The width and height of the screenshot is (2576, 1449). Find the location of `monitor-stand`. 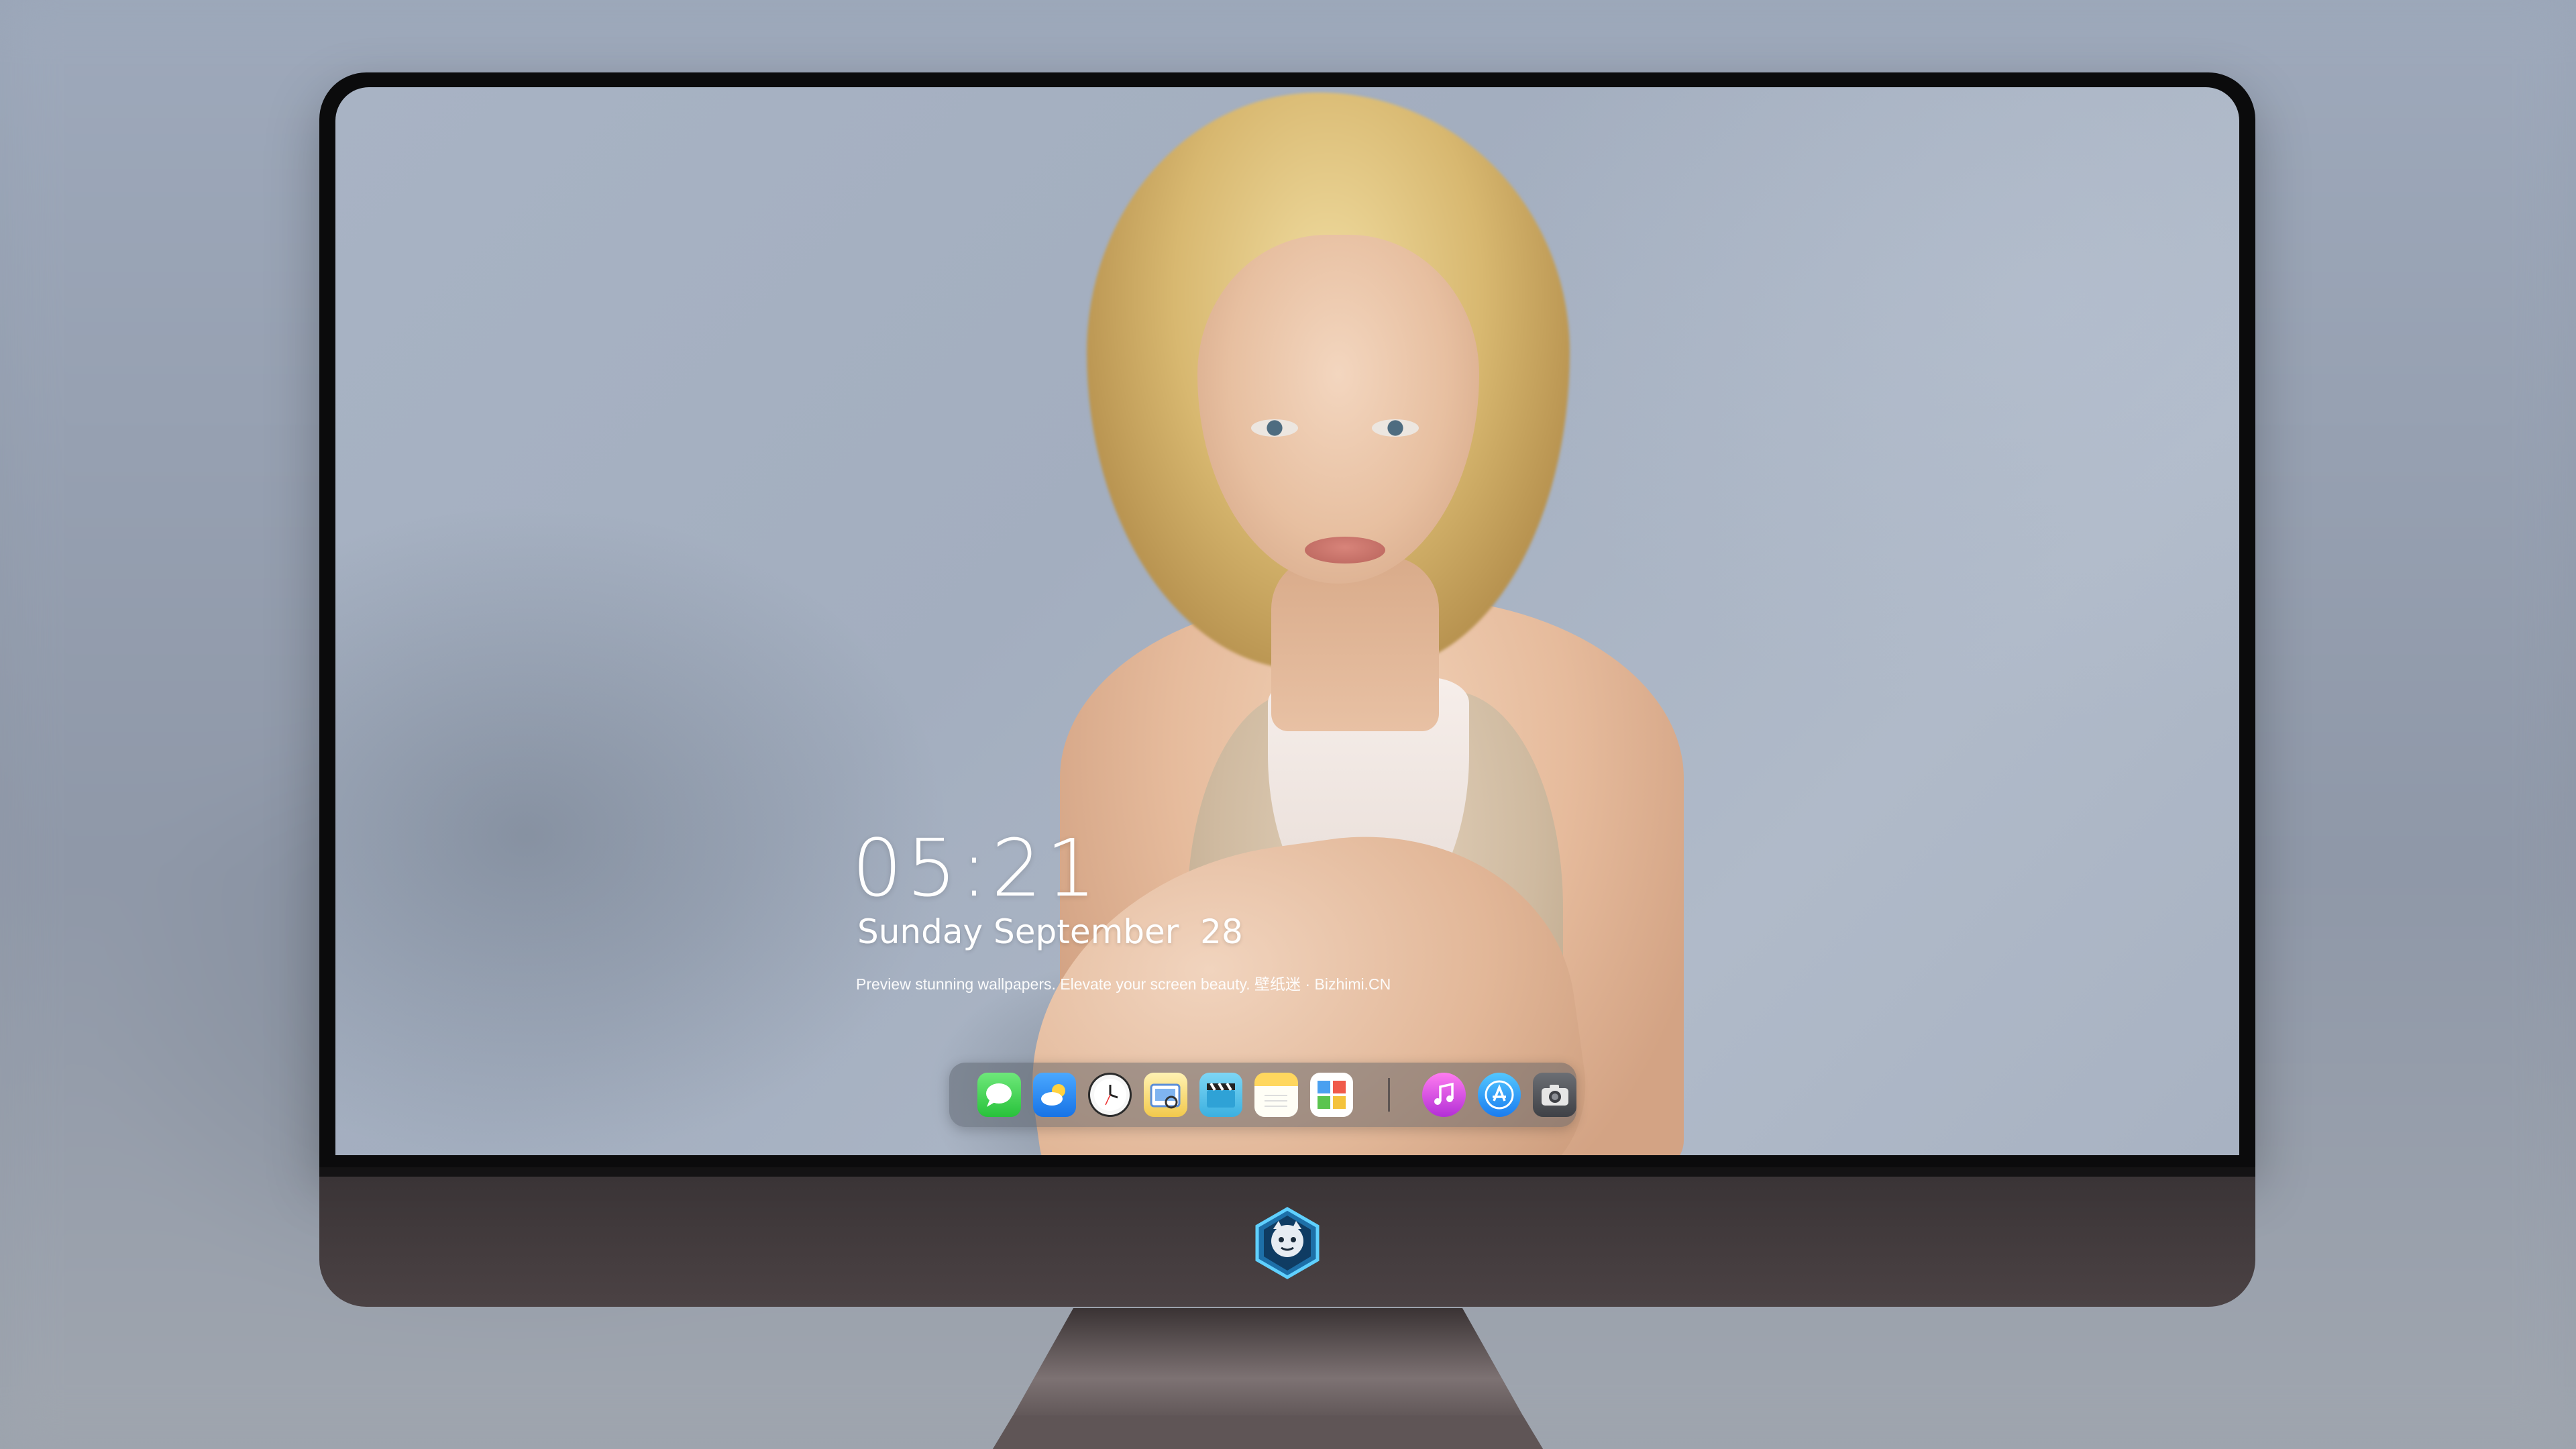

monitor-stand is located at coordinates (1268, 1378).